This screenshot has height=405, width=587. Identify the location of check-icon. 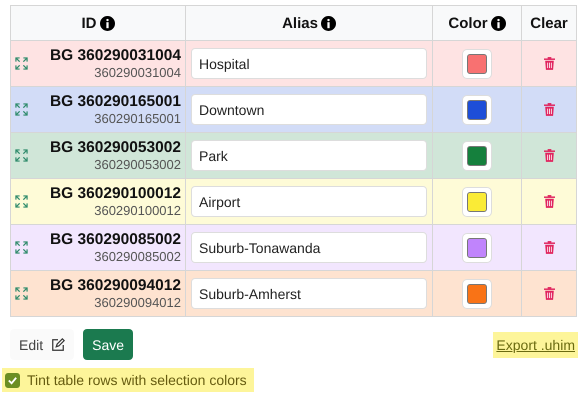
(12, 380).